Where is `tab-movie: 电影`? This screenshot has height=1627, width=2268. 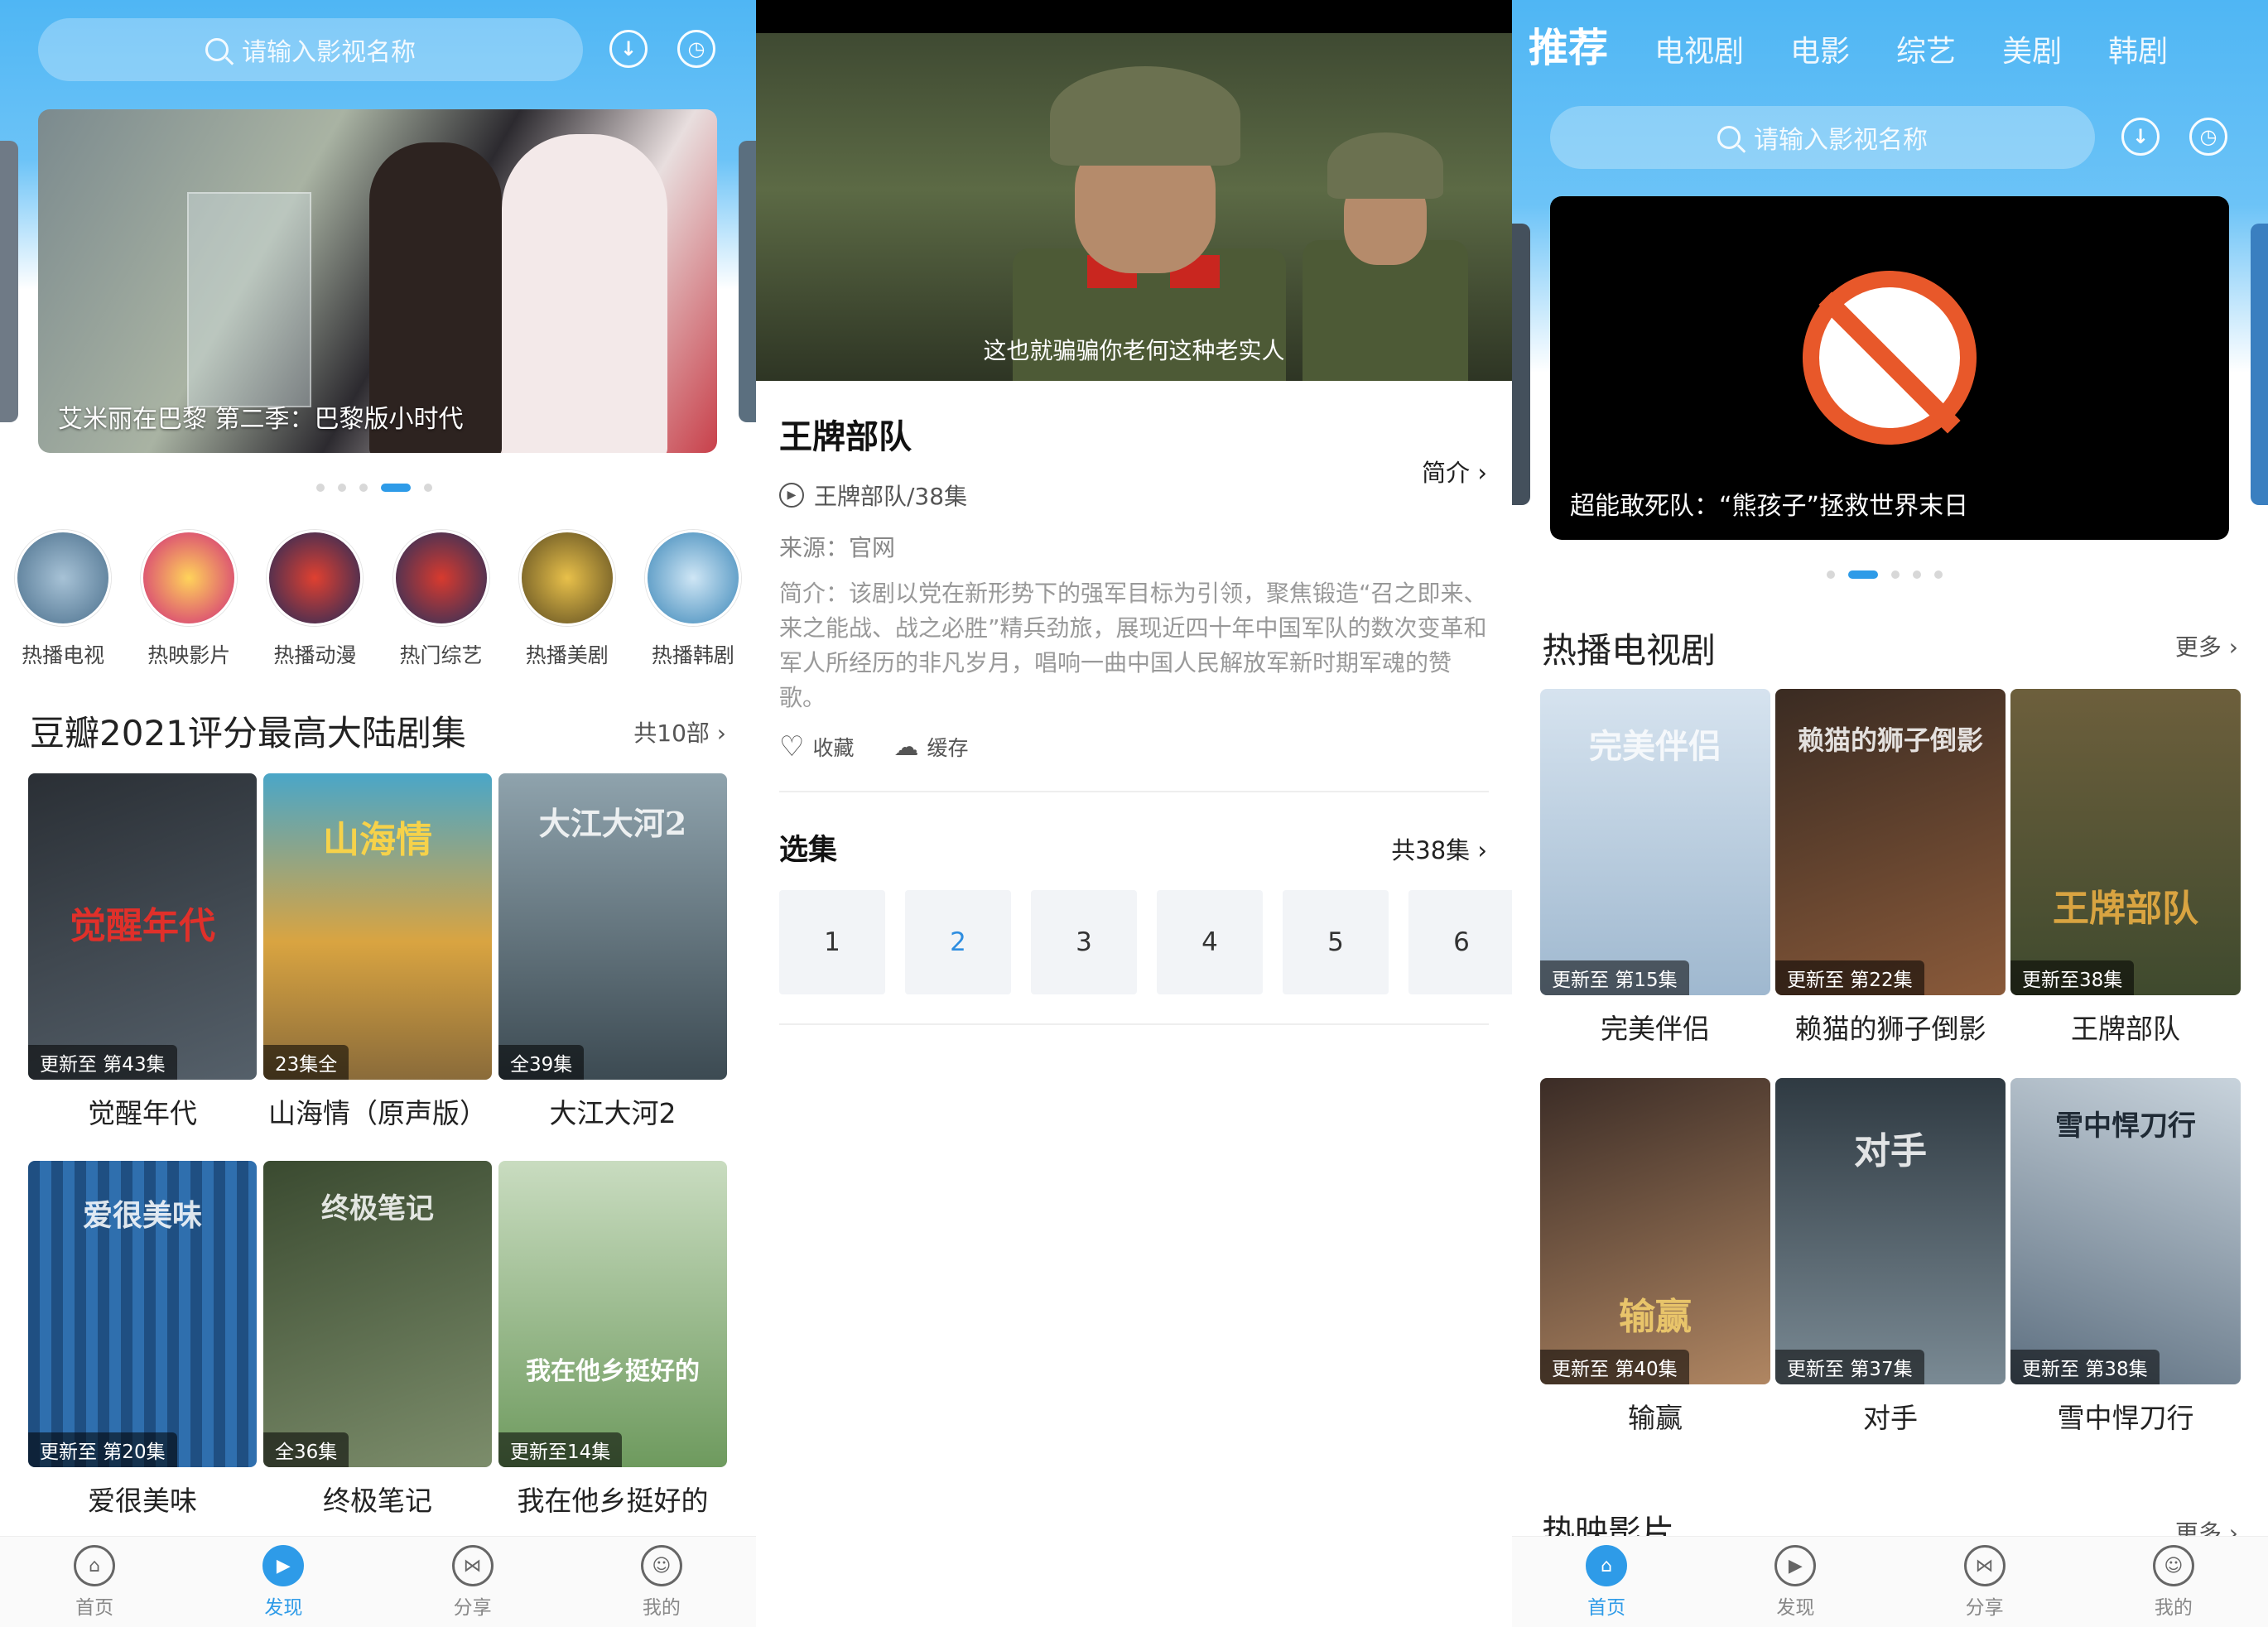
tab-movie: 电影 is located at coordinates (1820, 48).